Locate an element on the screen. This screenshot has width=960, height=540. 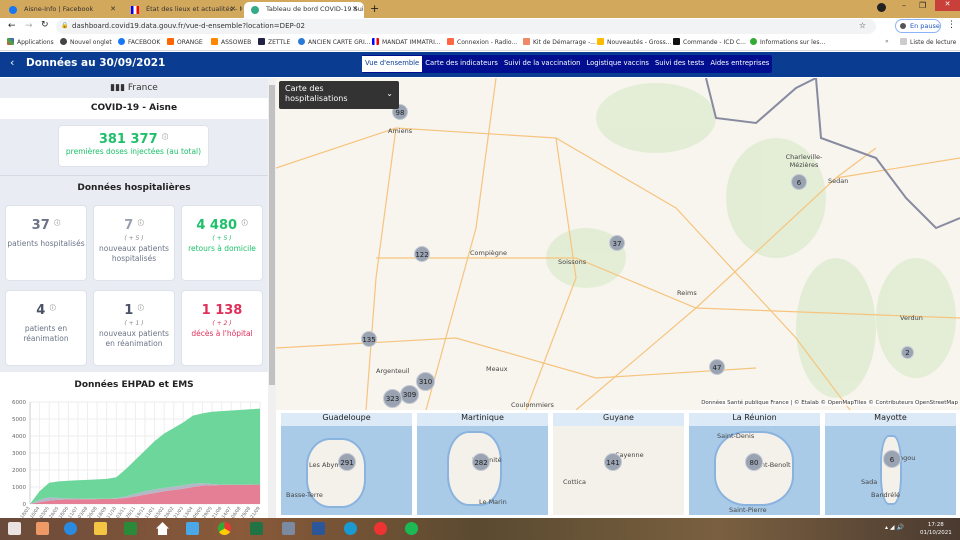
bookmark: ASSOWEB is located at coordinates (231, 42).